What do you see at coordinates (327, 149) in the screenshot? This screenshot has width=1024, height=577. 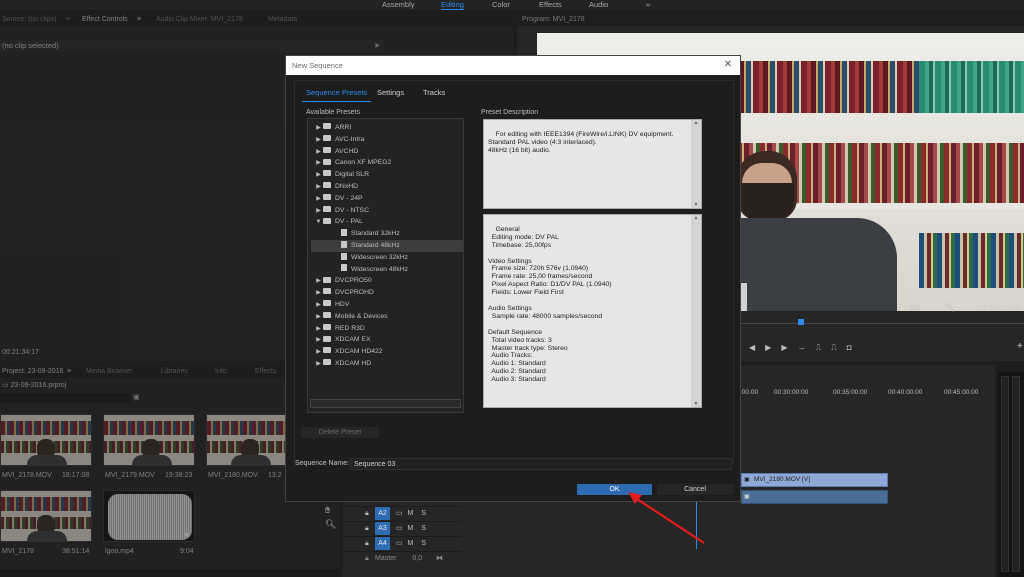 I see `folder-icon` at bounding box center [327, 149].